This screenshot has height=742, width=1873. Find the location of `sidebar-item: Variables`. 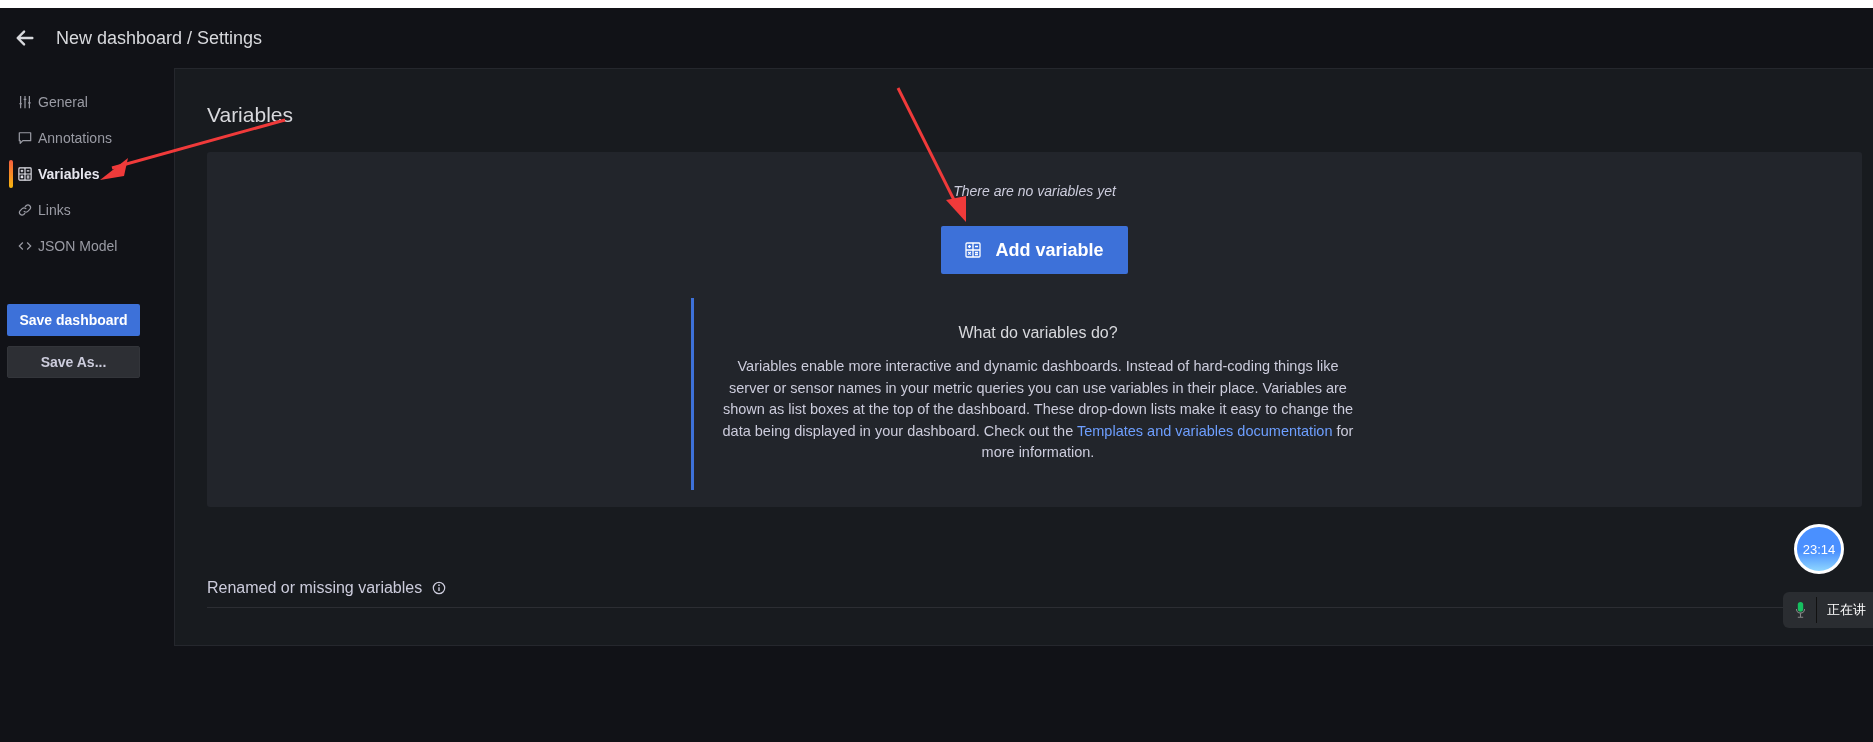

sidebar-item: Variables is located at coordinates (87, 174).